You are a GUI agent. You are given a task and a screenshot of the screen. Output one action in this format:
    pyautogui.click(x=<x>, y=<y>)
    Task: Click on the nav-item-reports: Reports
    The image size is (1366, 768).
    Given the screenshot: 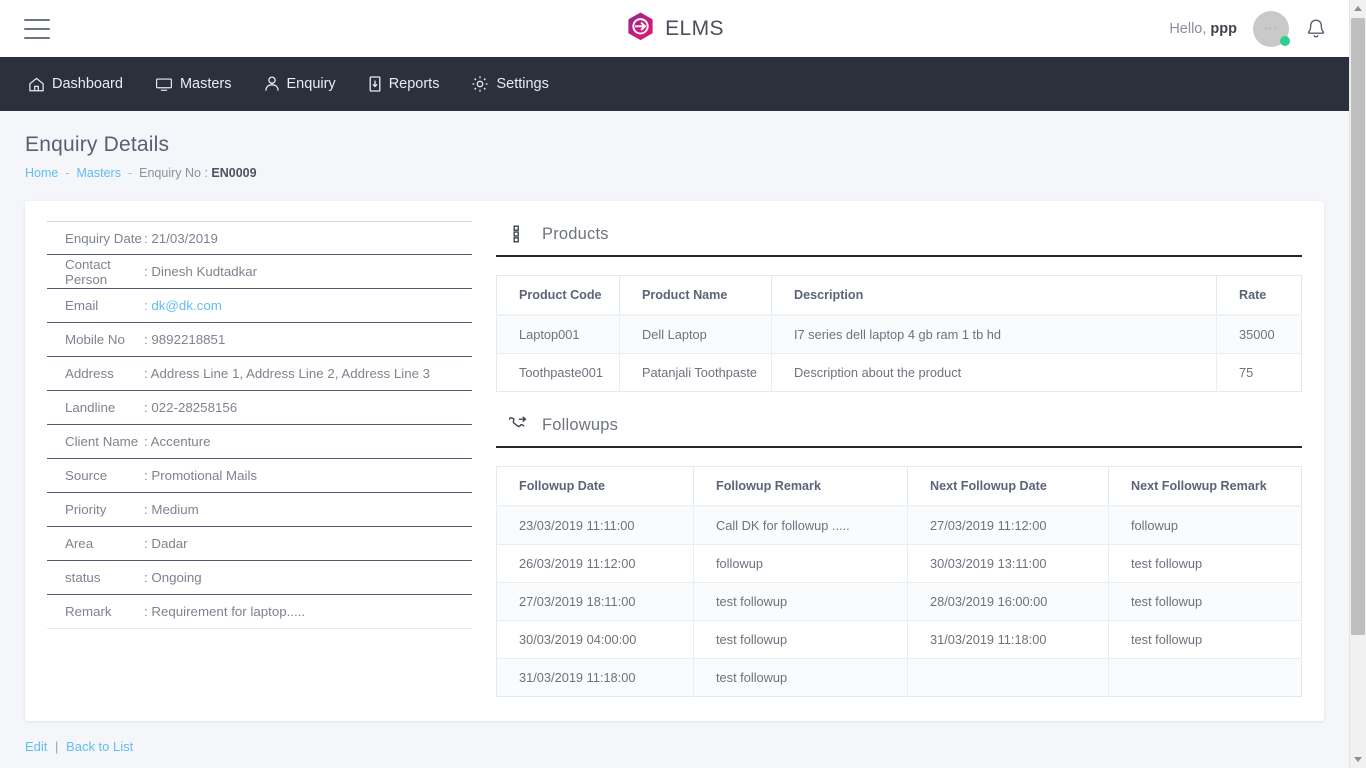 What is the action you would take?
    pyautogui.click(x=409, y=84)
    